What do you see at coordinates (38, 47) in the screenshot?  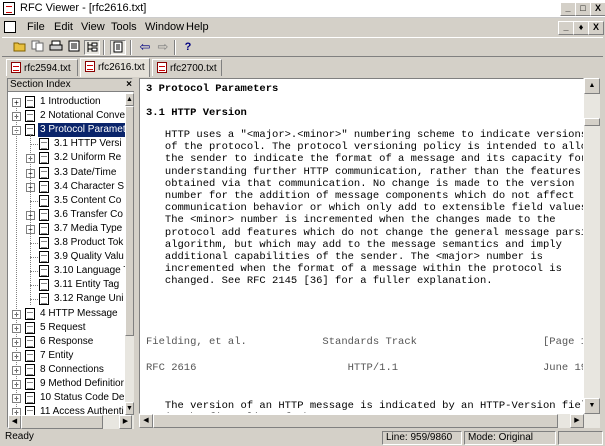 I see `copy-icon` at bounding box center [38, 47].